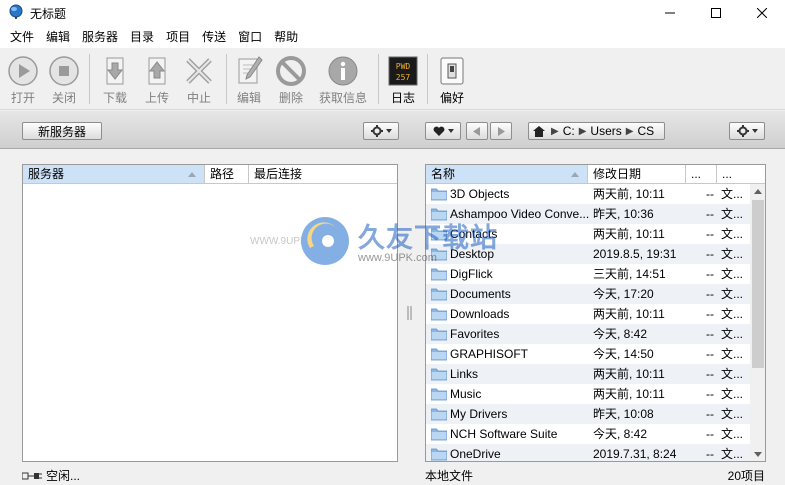  I want to click on column-header-last-connected: 最后连接, so click(323, 174).